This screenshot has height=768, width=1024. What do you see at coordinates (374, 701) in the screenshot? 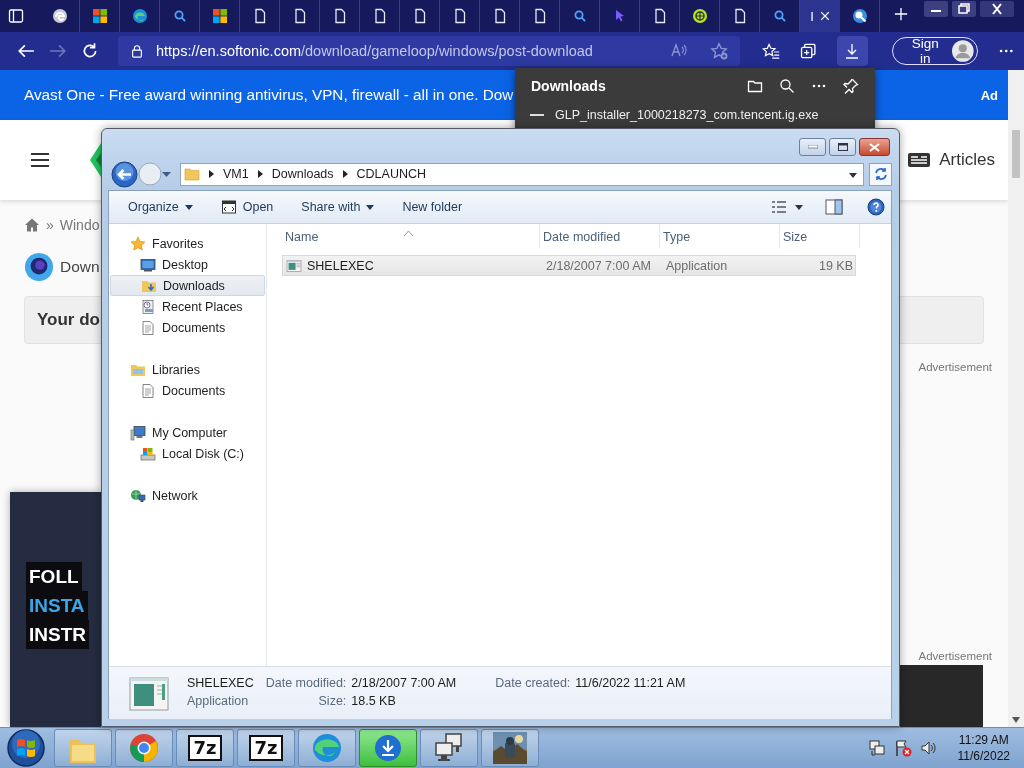
I see `detail-value: 18.5 KB` at bounding box center [374, 701].